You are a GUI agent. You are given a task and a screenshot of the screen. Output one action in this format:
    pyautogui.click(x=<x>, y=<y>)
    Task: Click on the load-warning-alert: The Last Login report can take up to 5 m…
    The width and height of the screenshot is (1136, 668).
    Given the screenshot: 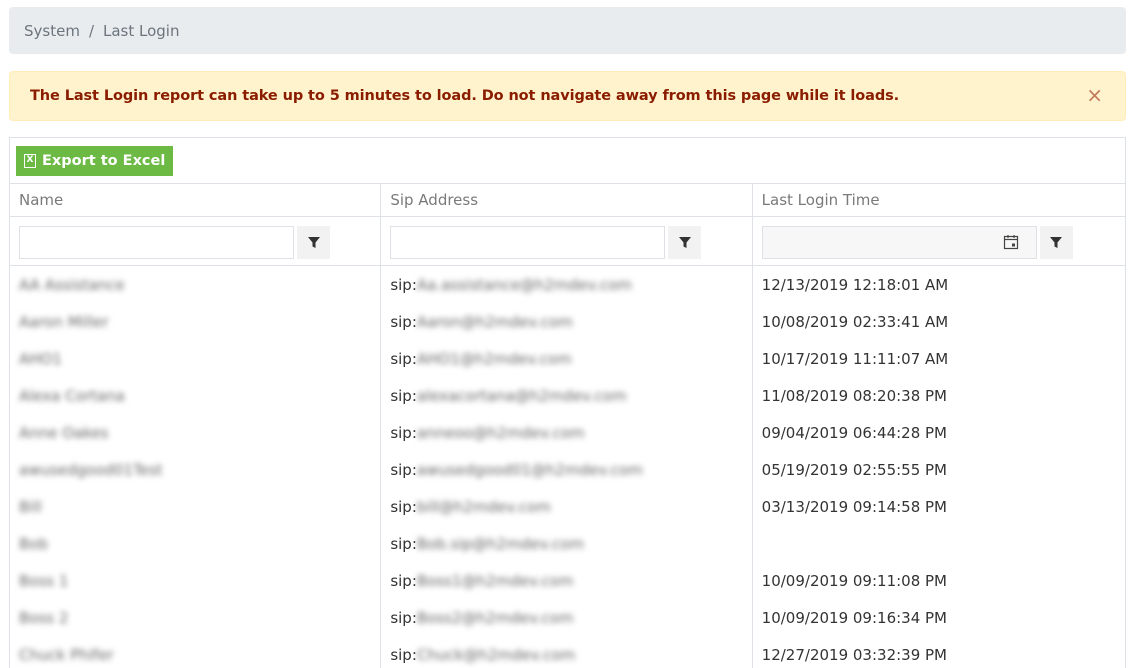 What is the action you would take?
    pyautogui.click(x=567, y=96)
    